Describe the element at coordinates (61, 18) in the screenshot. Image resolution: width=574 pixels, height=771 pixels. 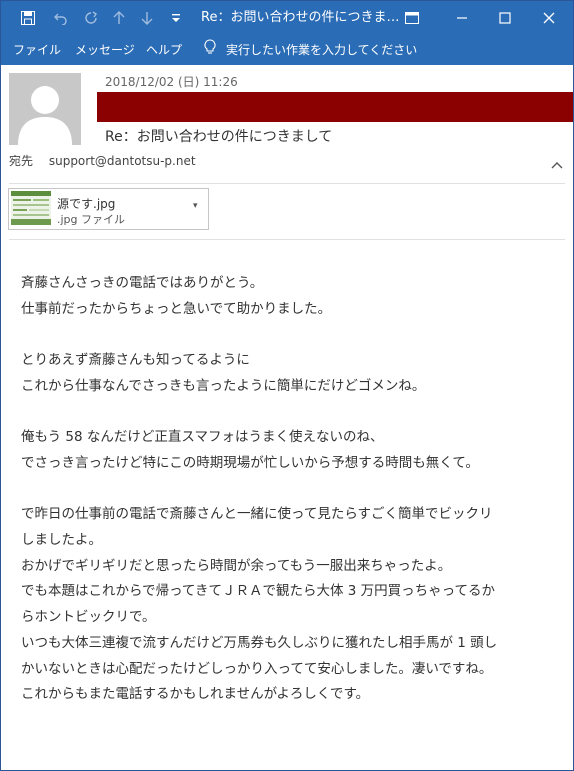
I see `undo-icon` at that location.